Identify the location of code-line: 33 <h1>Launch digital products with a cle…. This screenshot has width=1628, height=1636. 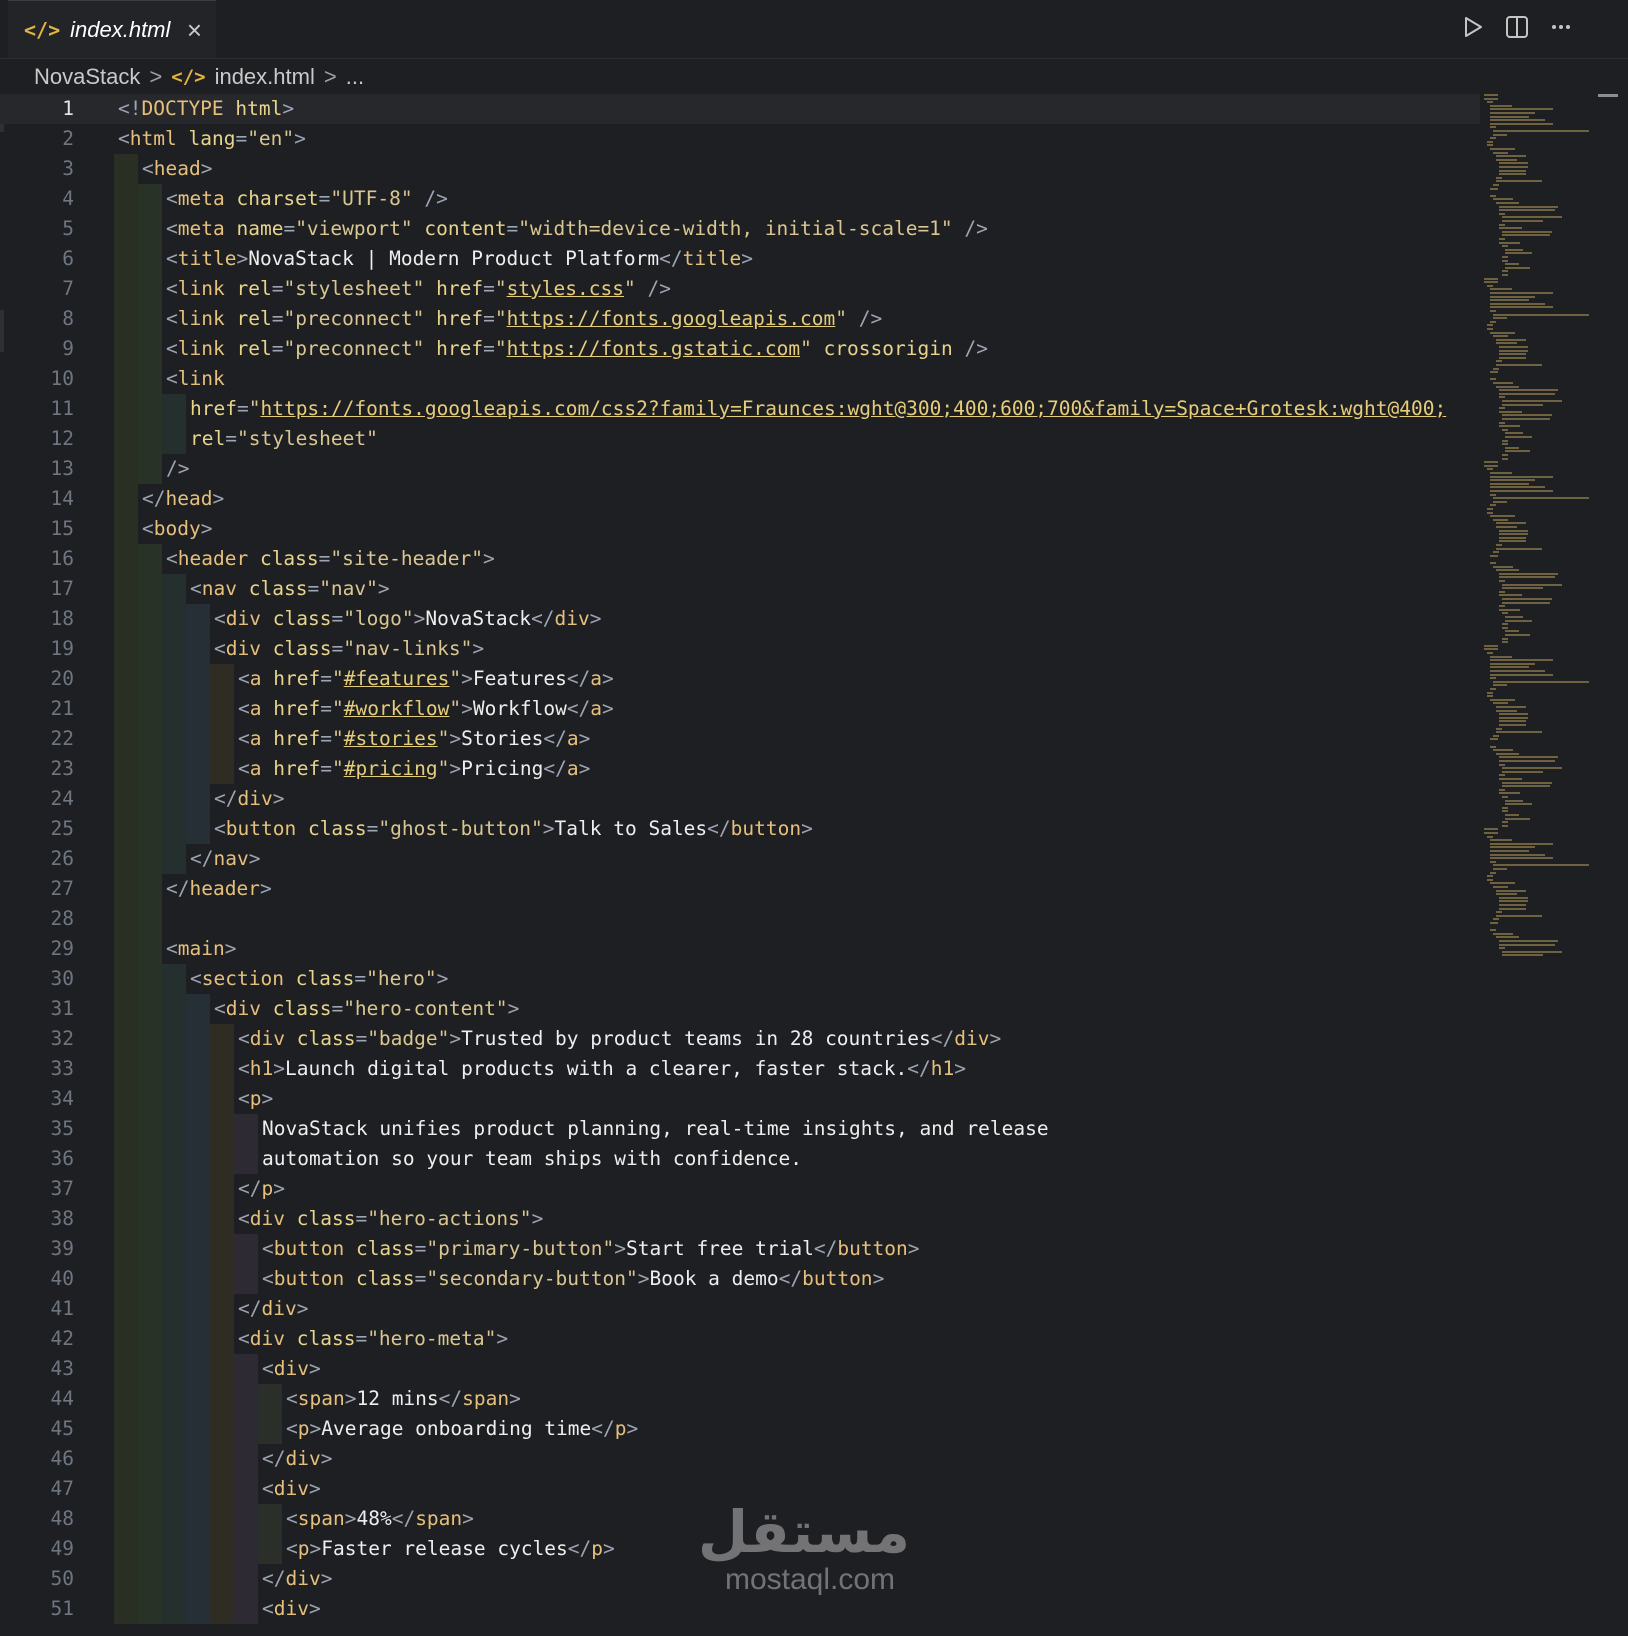
(740, 1069).